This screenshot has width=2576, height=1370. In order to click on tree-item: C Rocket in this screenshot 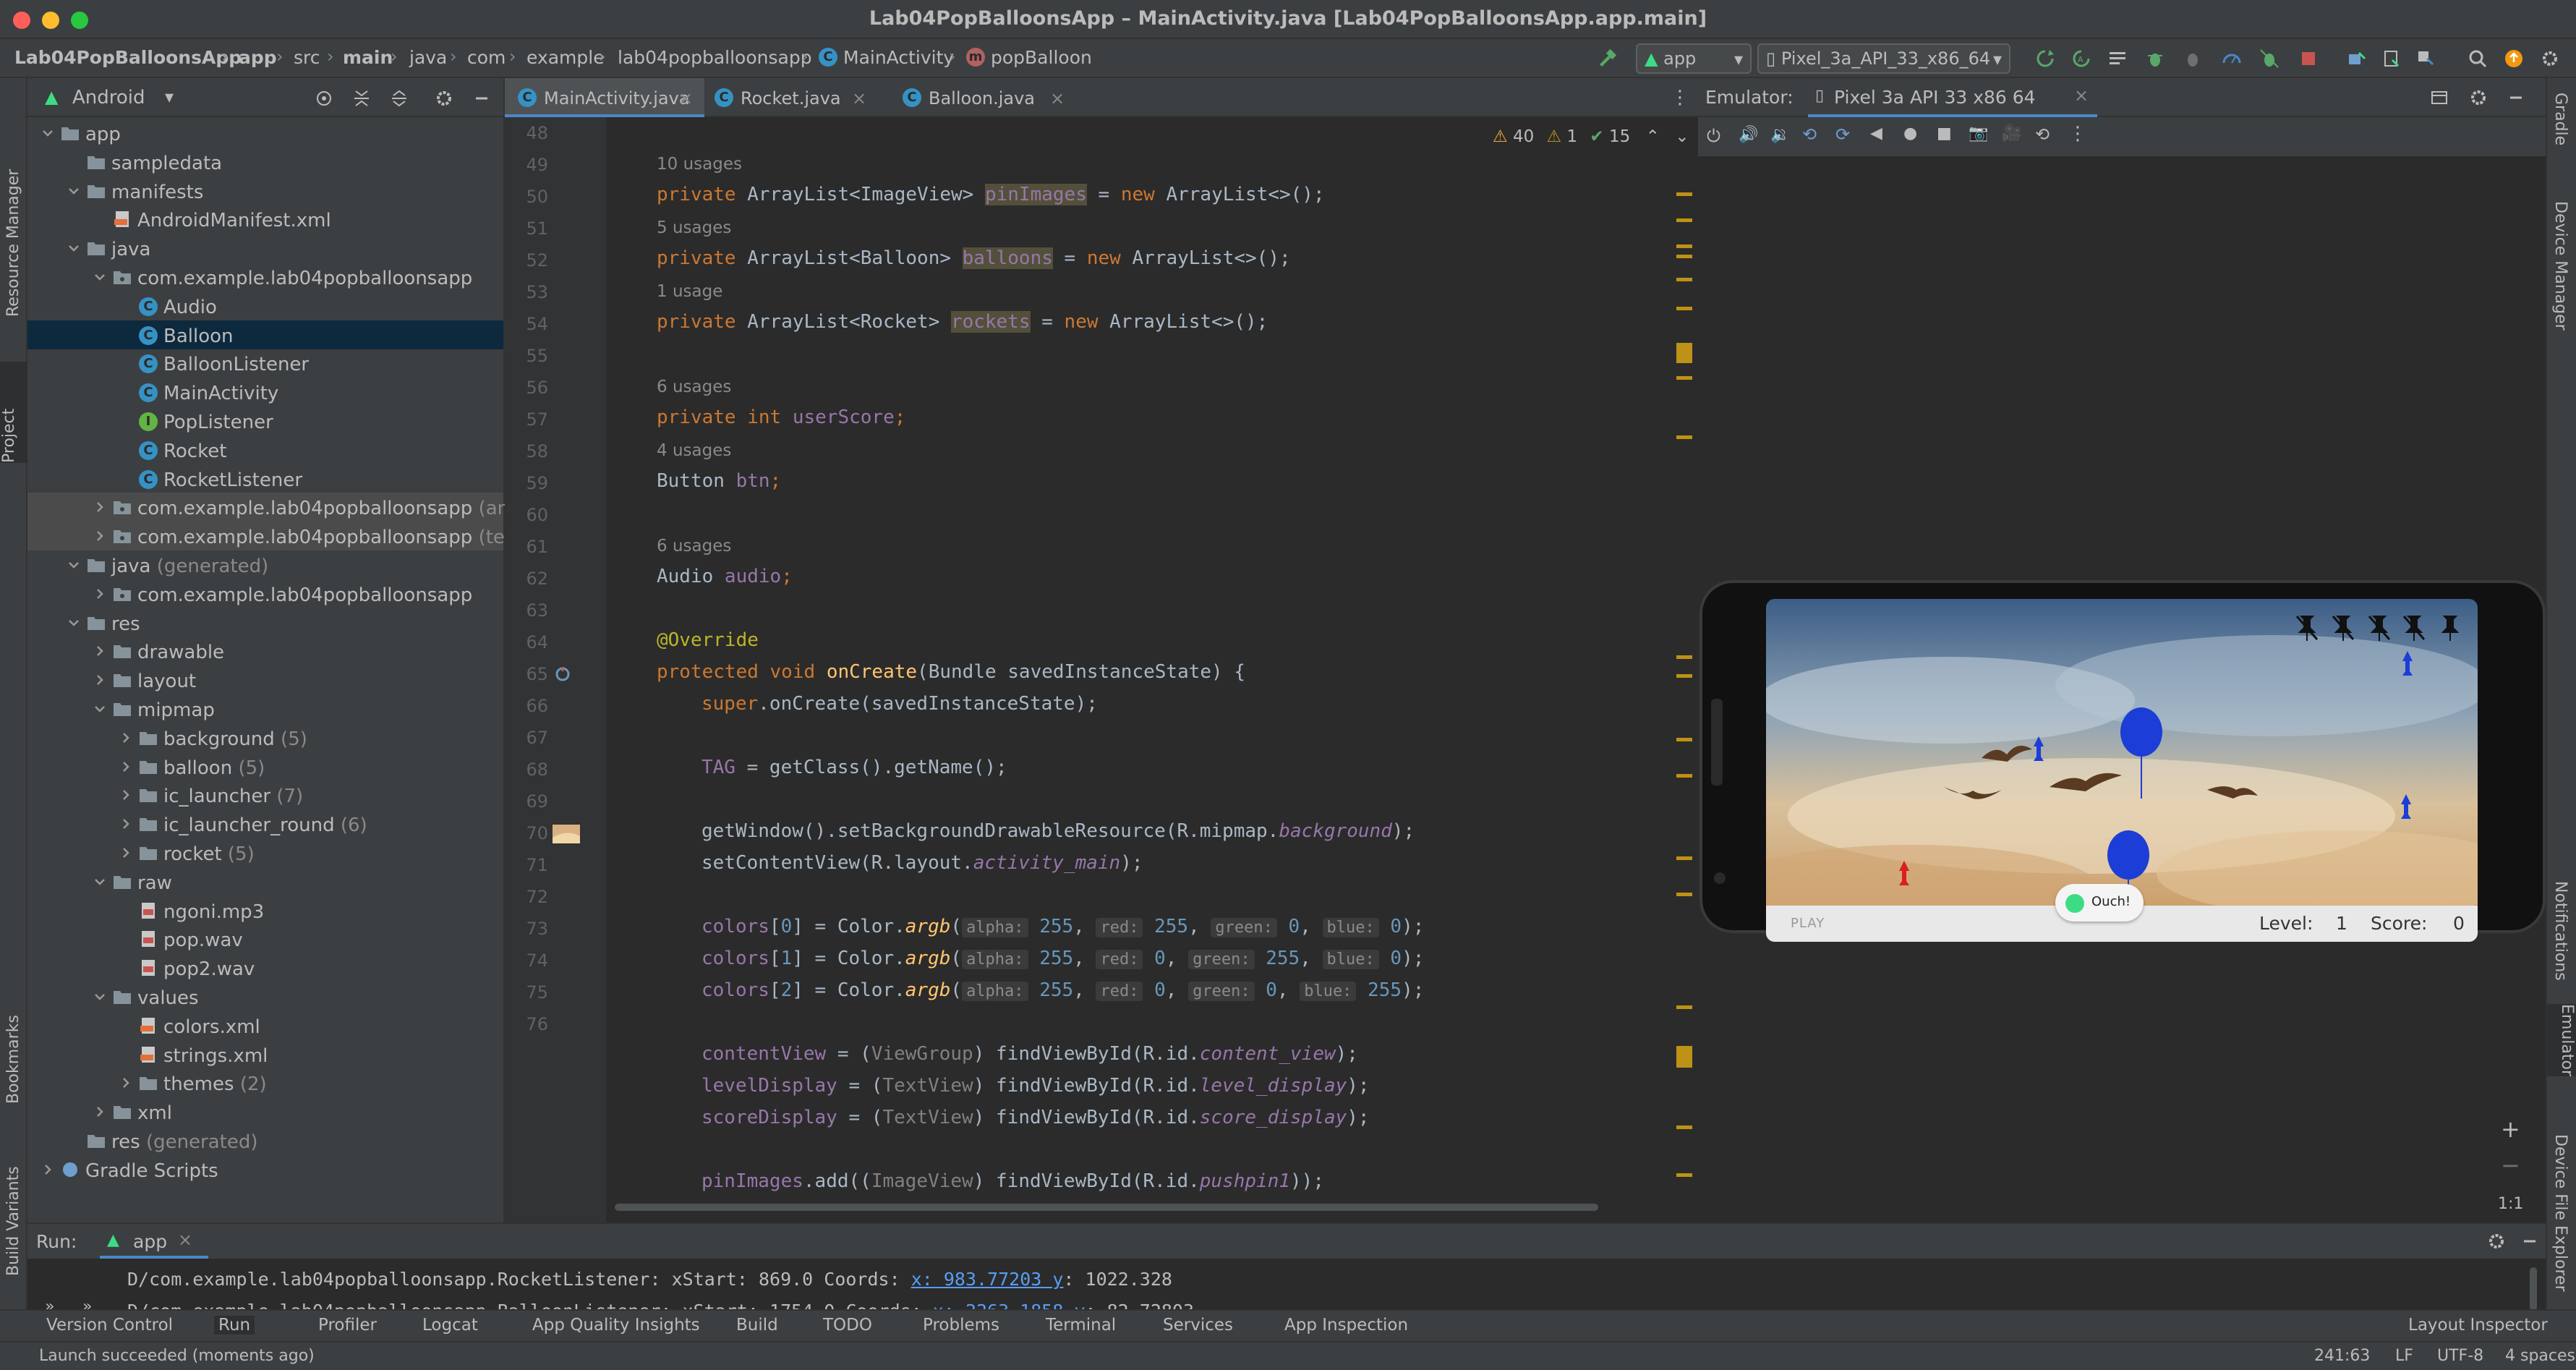, I will do `click(265, 449)`.